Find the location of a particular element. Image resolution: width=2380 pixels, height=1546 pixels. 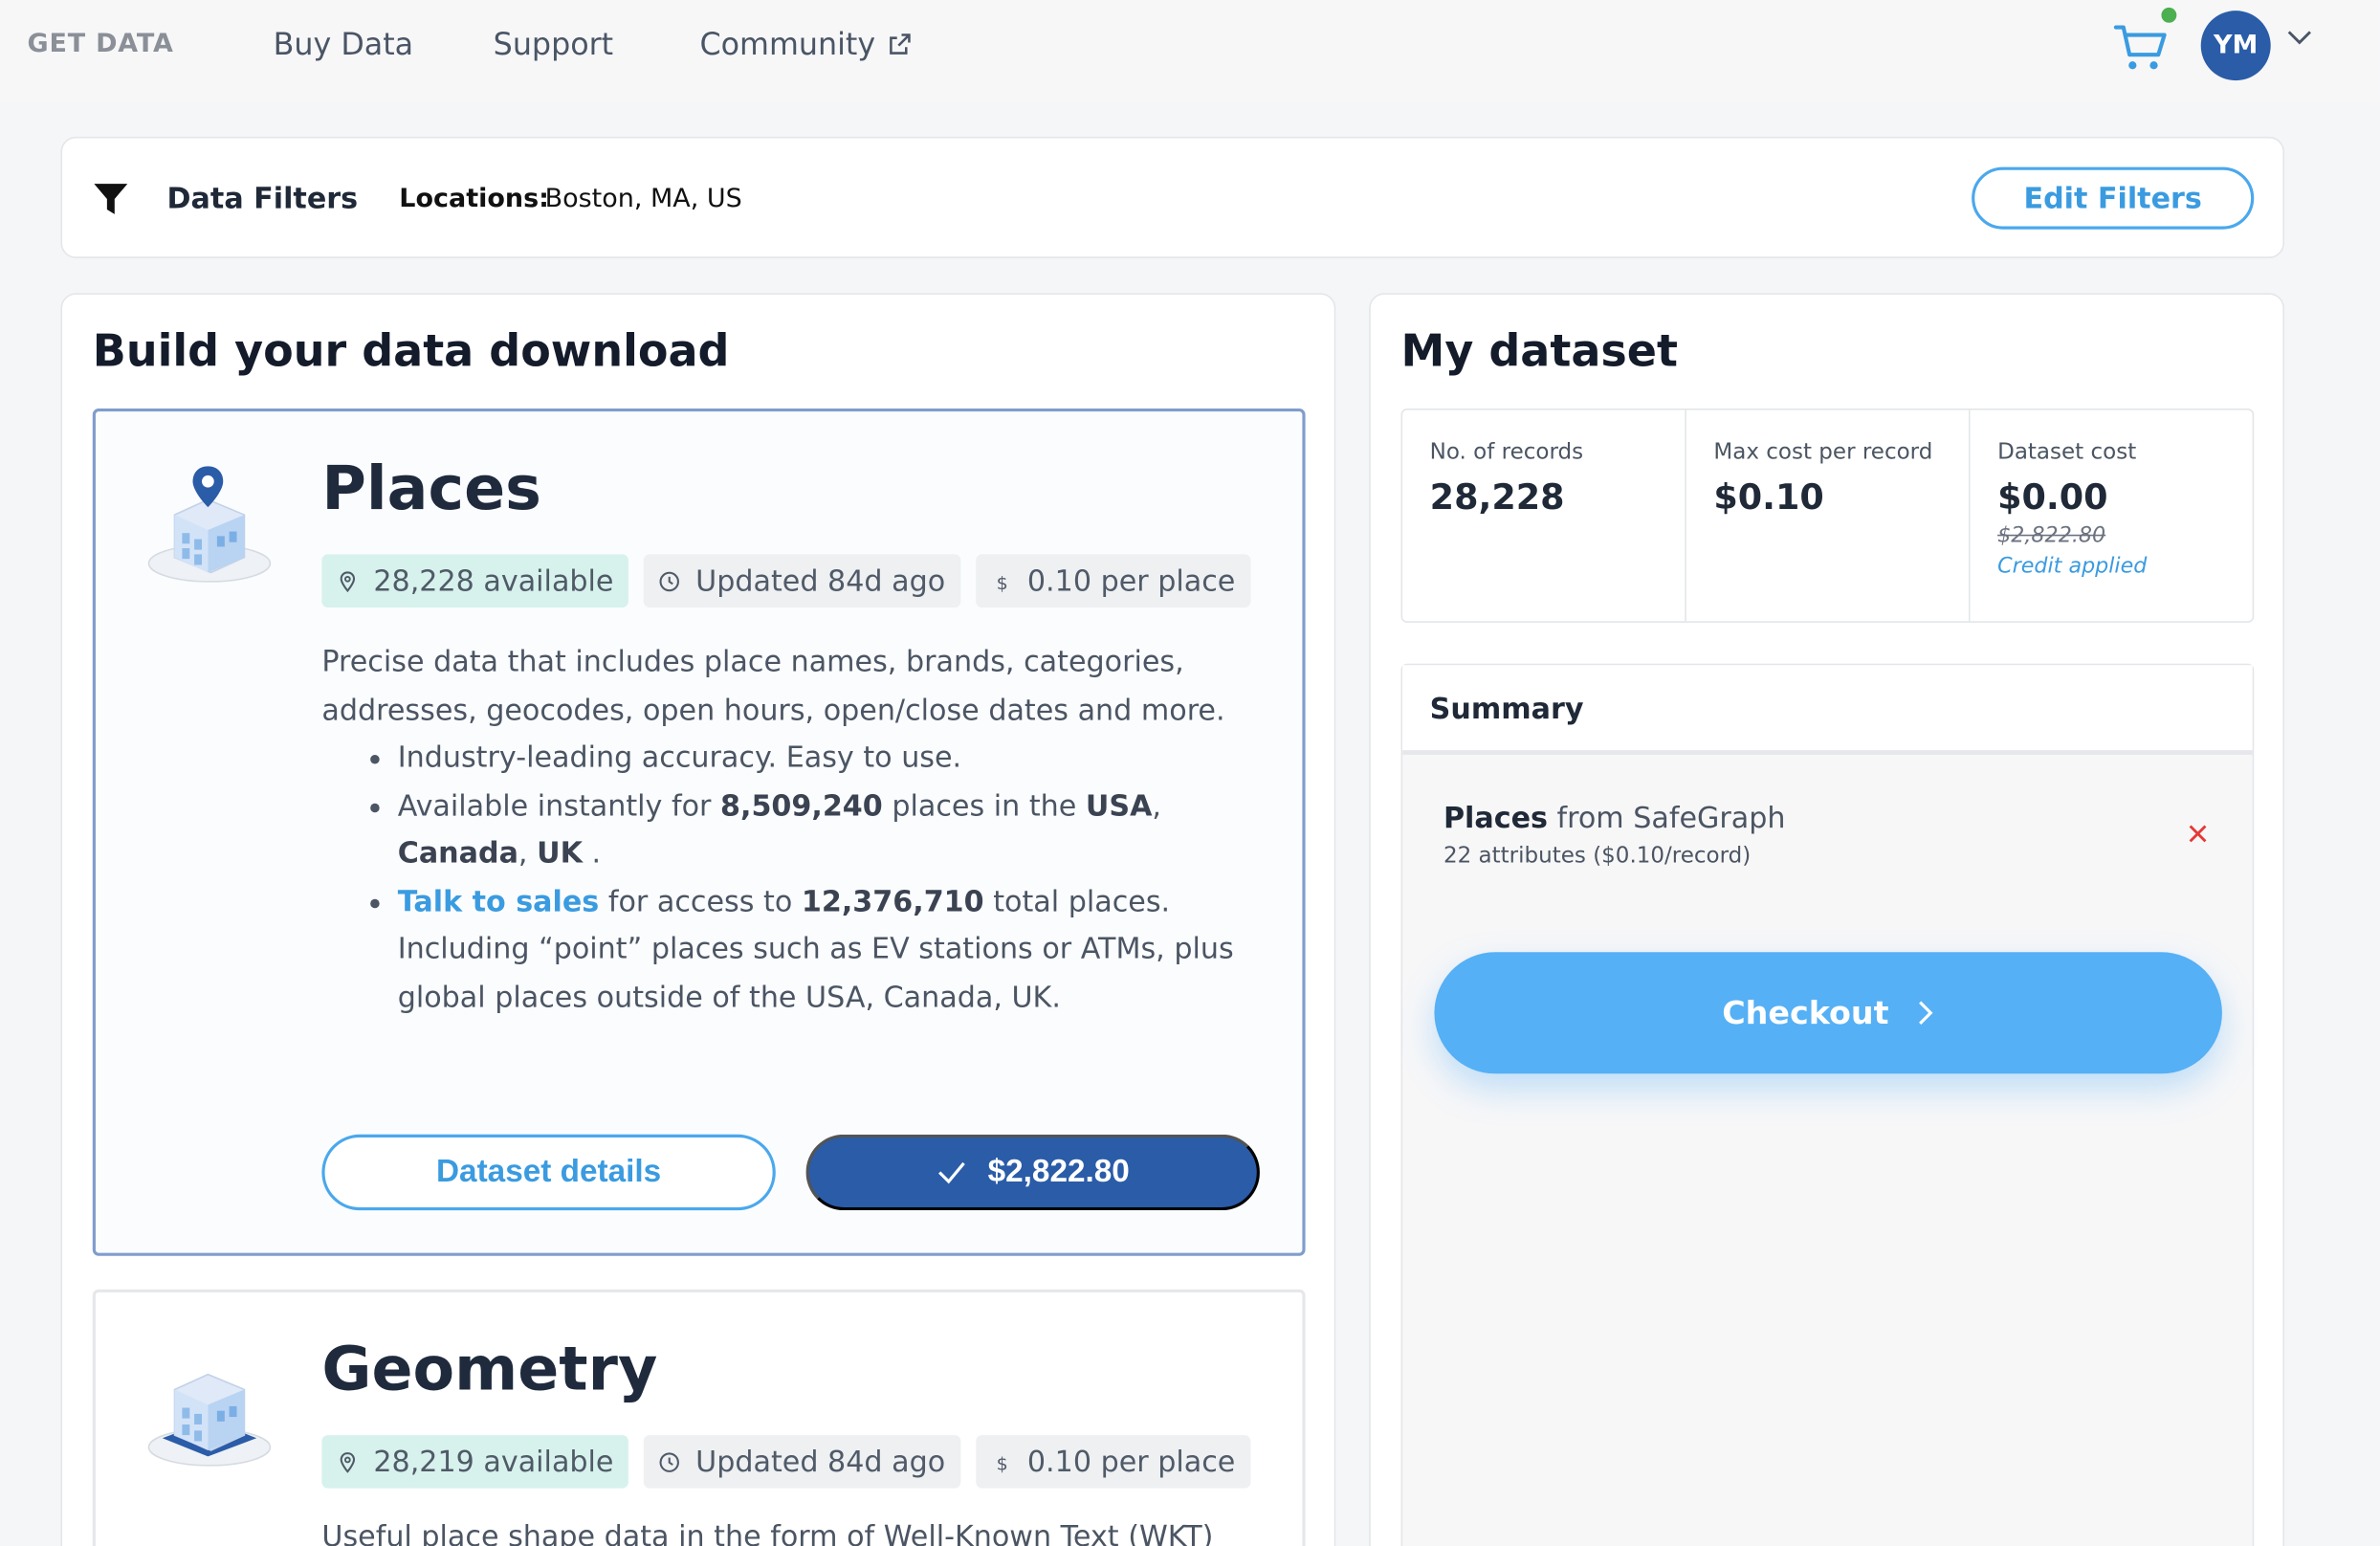

nav-support: Support is located at coordinates (554, 44).